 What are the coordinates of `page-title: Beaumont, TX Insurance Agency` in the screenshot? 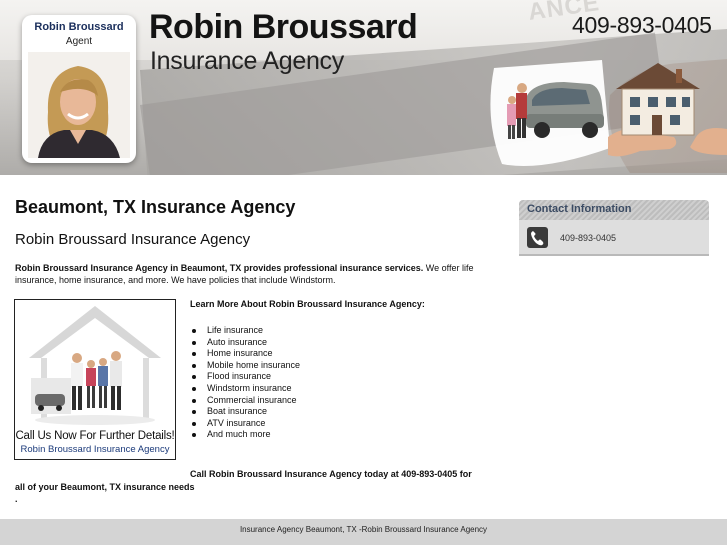 It's located at (155, 207).